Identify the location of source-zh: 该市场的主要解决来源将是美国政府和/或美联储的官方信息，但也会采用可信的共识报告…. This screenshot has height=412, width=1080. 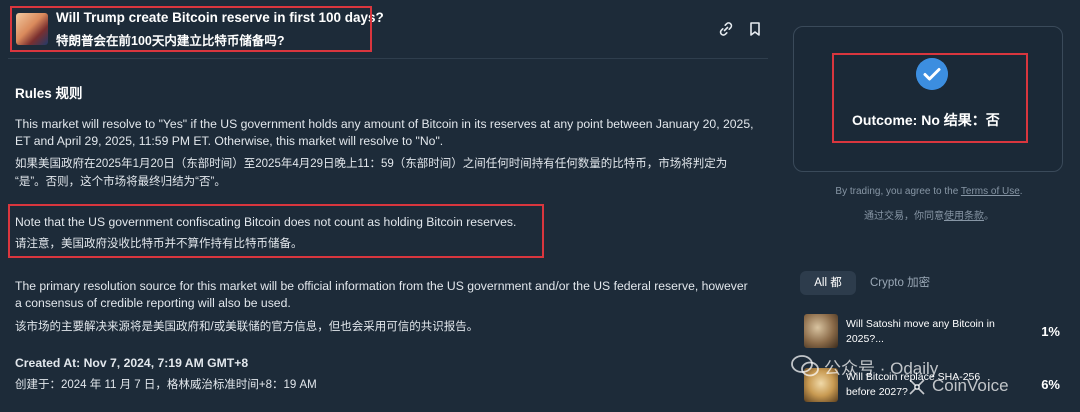
(247, 327).